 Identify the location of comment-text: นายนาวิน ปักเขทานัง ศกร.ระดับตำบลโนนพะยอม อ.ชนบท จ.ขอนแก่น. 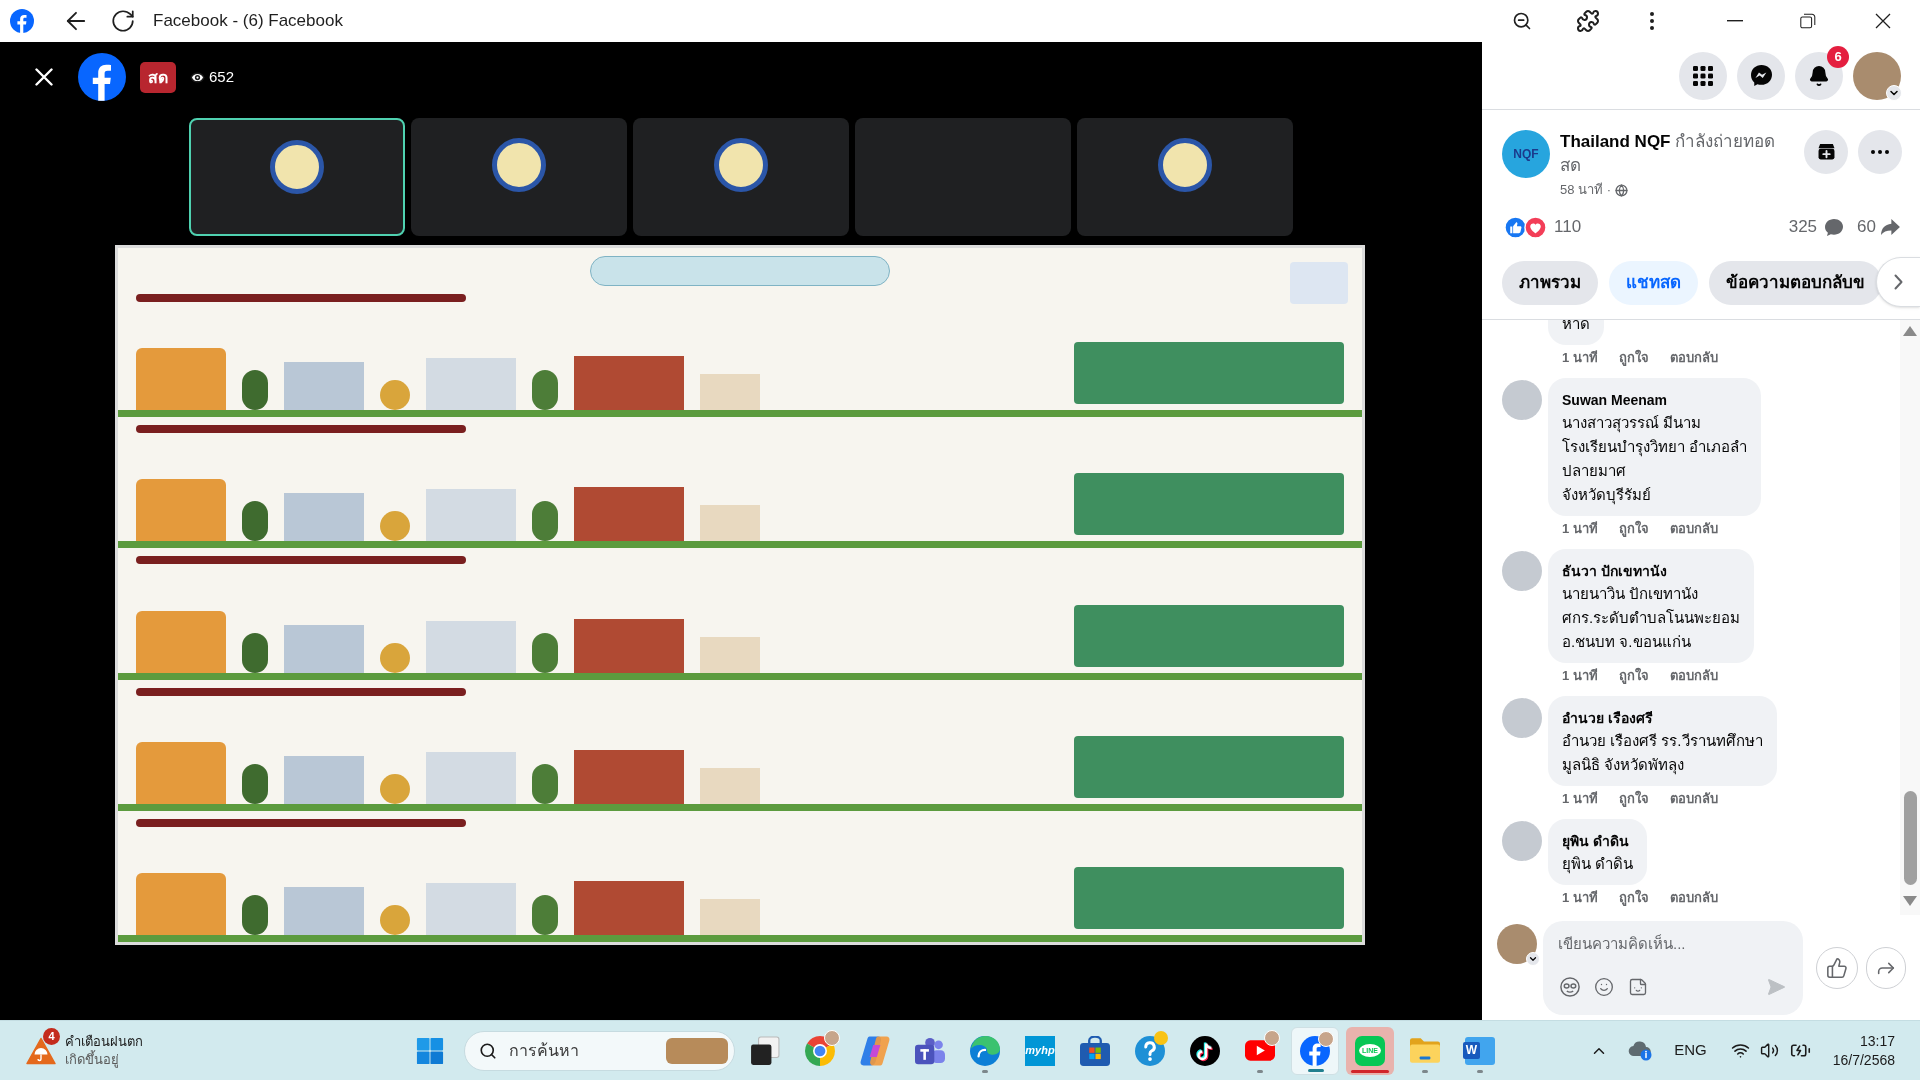
(1651, 618).